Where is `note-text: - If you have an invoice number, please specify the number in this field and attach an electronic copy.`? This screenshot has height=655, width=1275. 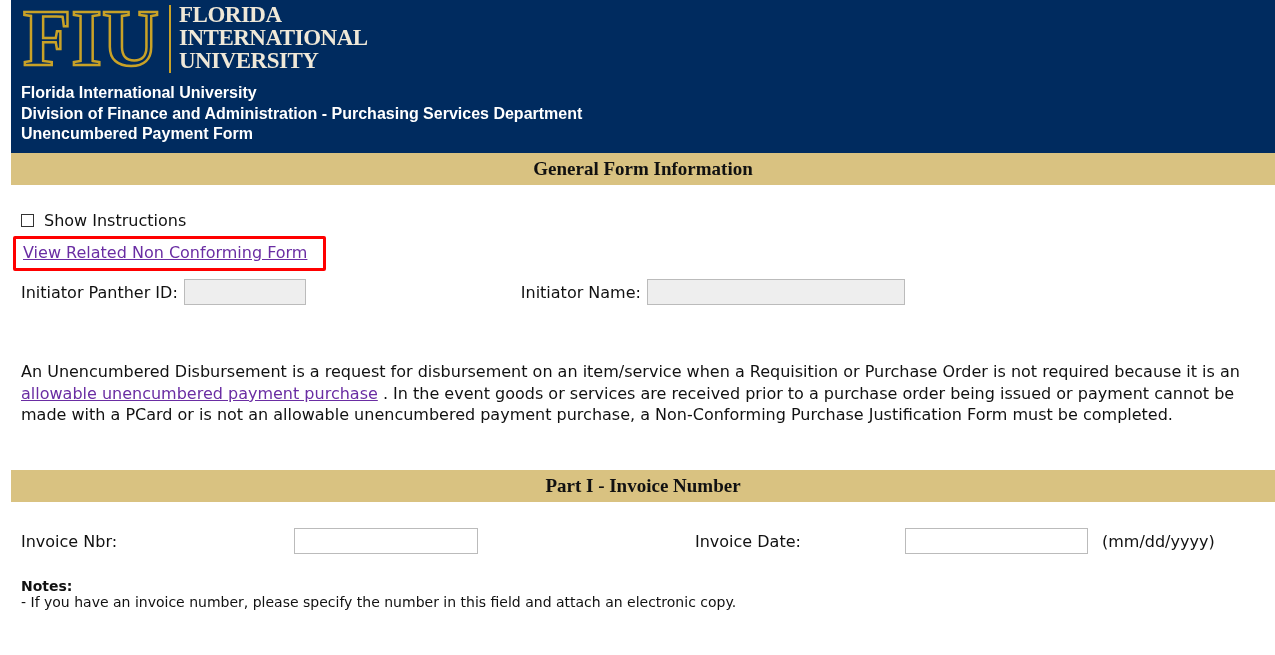
note-text: - If you have an invoice number, please specify the number in this field and attach an electronic copy. is located at coordinates (379, 602).